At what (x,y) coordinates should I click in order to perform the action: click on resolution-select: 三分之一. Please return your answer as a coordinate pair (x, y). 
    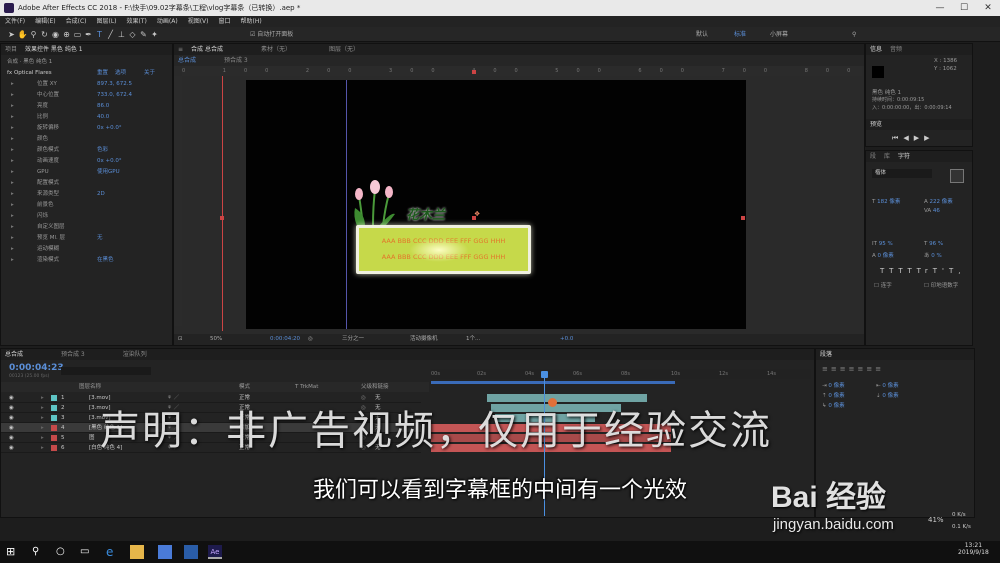
    Looking at the image, I should click on (353, 339).